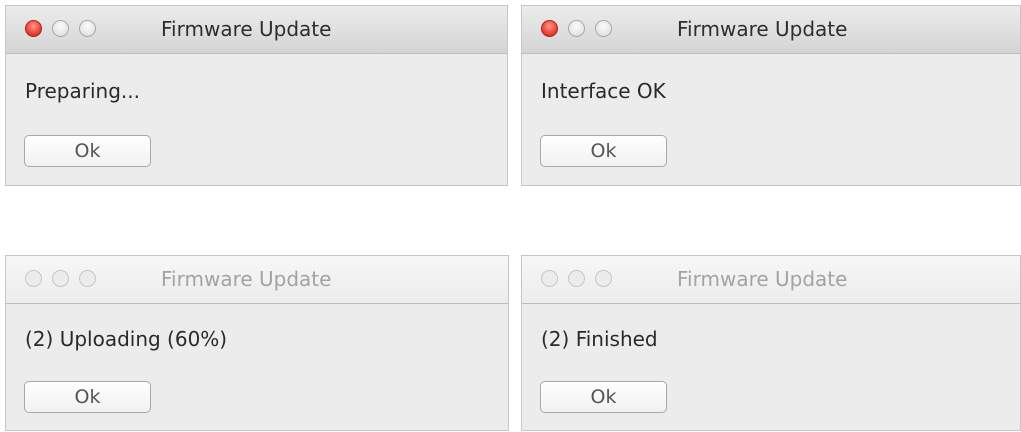 This screenshot has width=1021, height=432. I want to click on status-message: (2) Finished, so click(599, 339).